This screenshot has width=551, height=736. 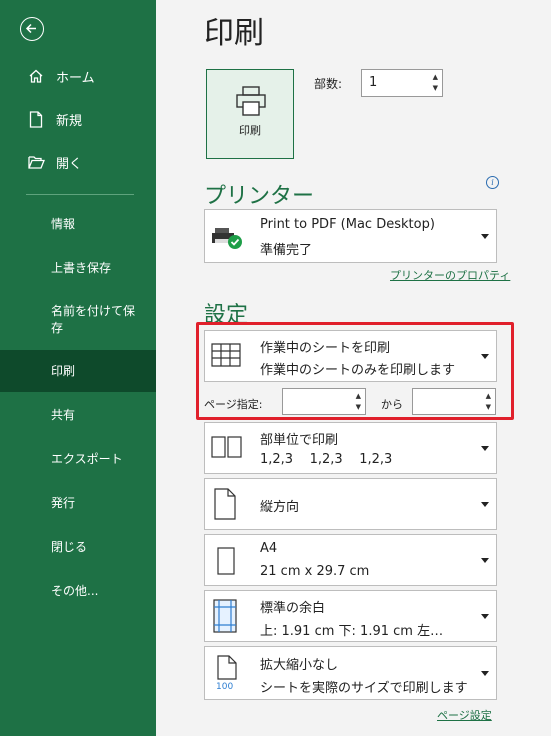 What do you see at coordinates (326, 459) in the screenshot?
I see `collation-desc: 1,2,3 1,2,3 1,2,3` at bounding box center [326, 459].